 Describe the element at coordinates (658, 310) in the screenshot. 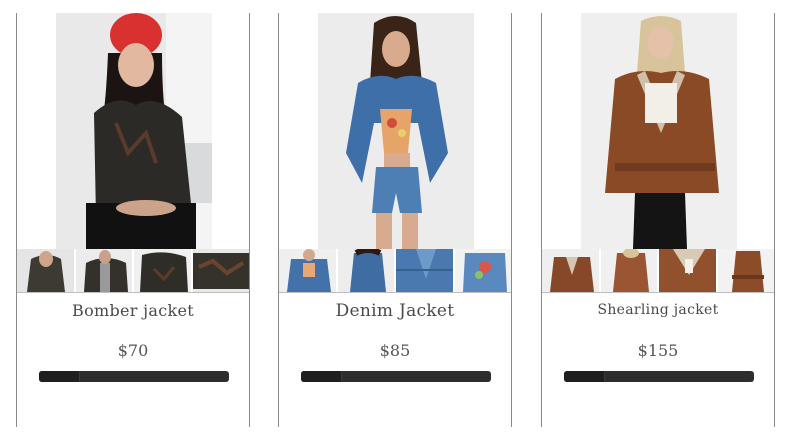

I see `product-name: Shearling jacket` at that location.